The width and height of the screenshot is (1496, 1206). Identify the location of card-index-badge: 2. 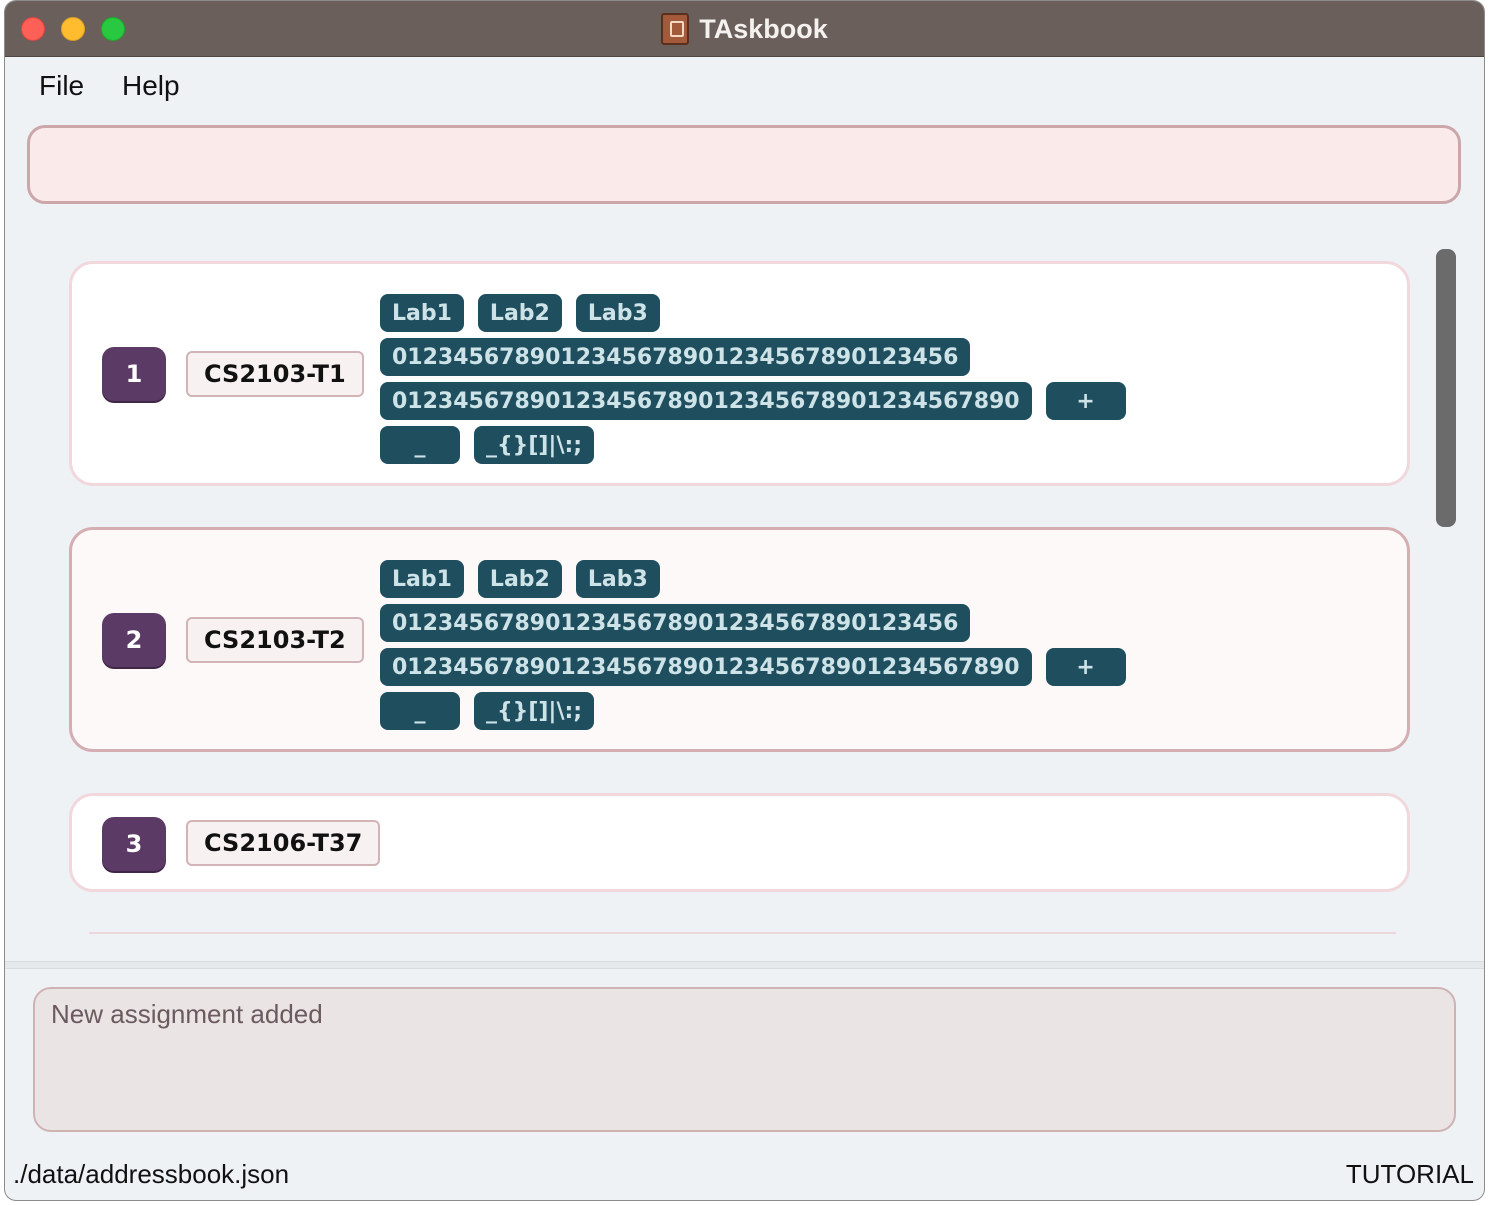
(134, 640).